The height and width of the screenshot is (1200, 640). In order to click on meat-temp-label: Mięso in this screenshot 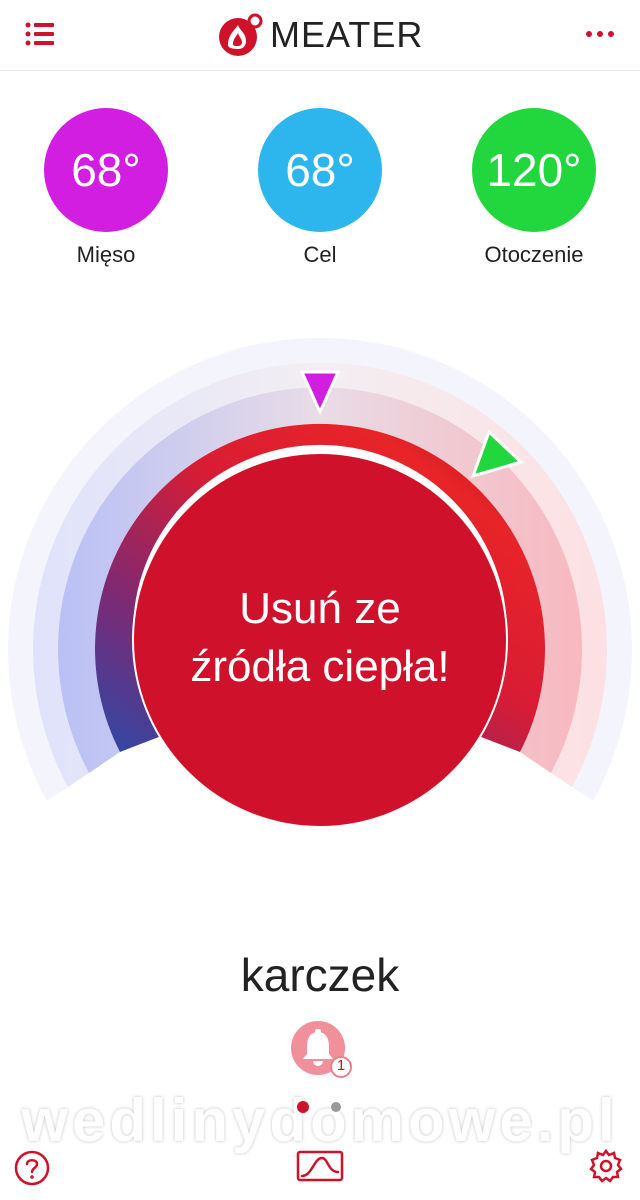, I will do `click(106, 254)`.